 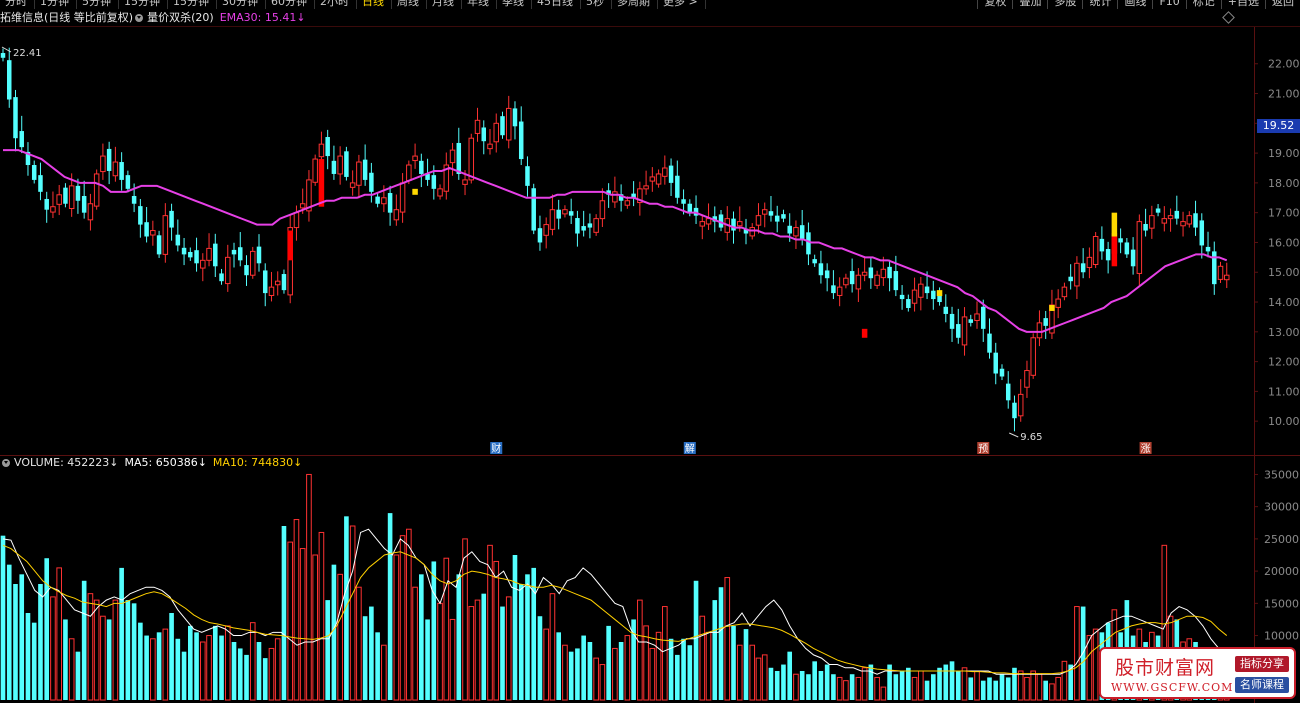 I want to click on price-tick-label: 10.00, so click(x=1284, y=421).